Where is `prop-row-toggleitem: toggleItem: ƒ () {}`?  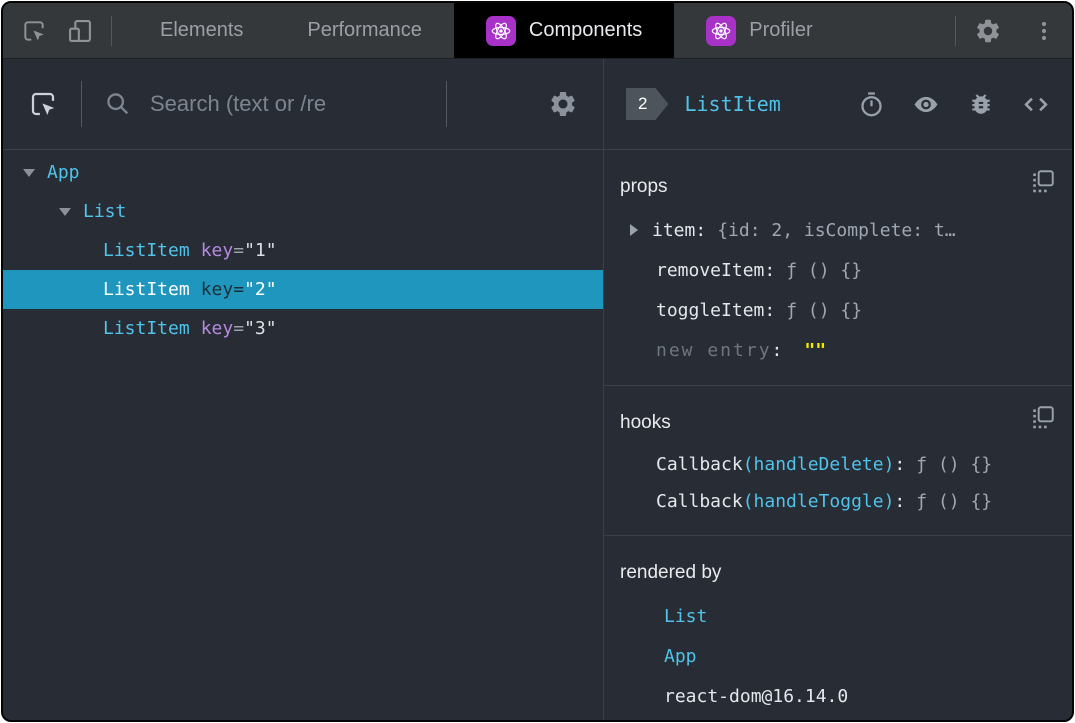 prop-row-toggleitem: toggleItem: ƒ () {} is located at coordinates (837, 310).